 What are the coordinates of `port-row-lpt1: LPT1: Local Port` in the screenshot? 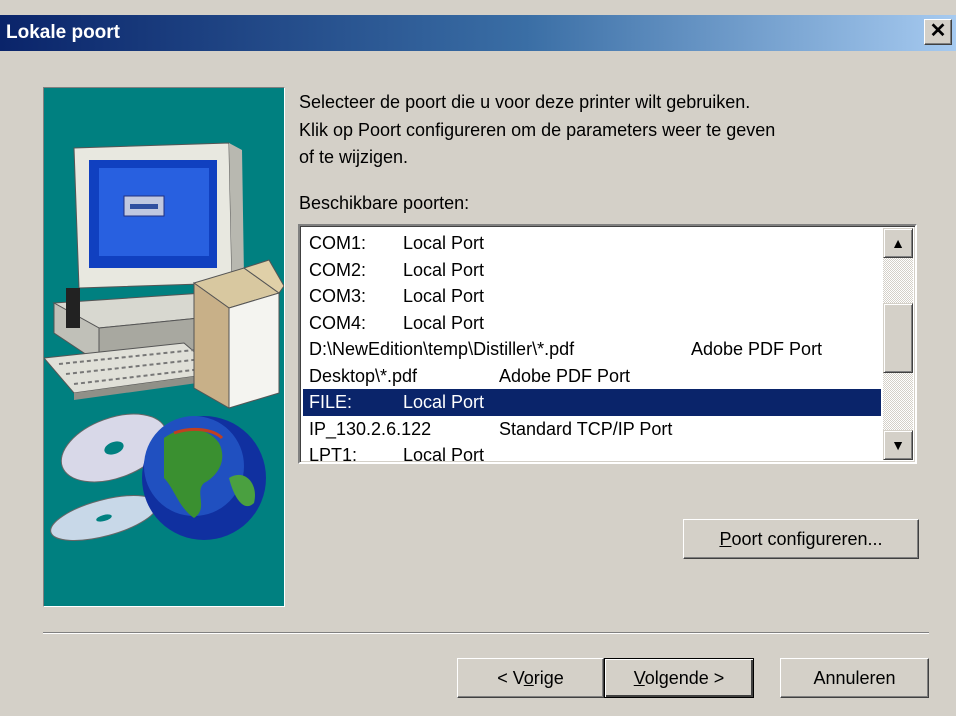 It's located at (592, 453).